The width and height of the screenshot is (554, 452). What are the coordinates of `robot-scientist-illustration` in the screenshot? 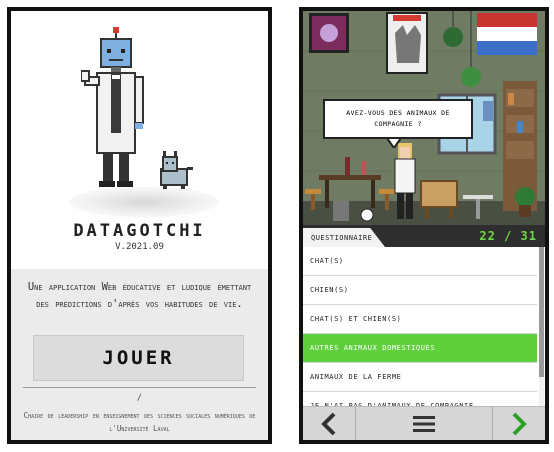 It's located at (137, 108).